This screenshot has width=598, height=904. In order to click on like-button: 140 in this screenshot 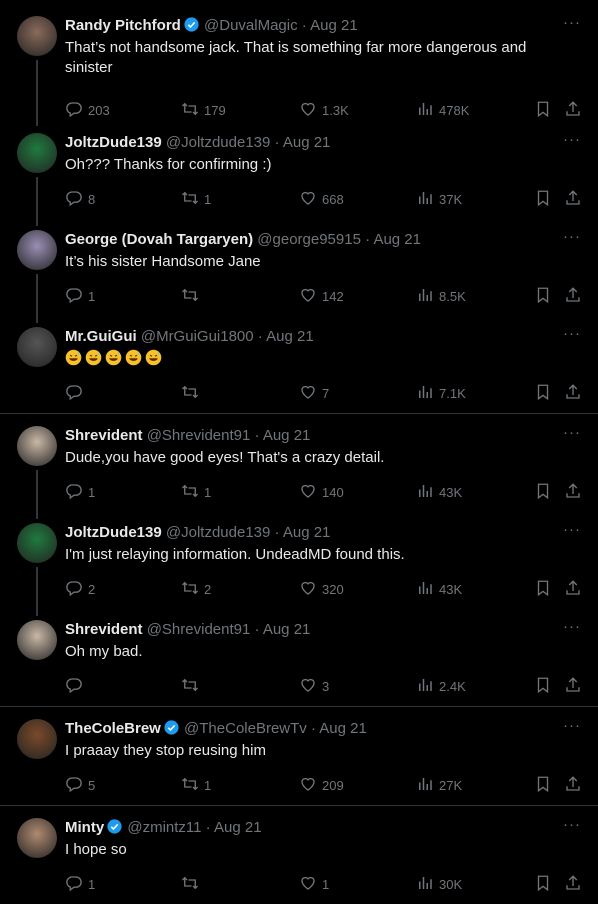, I will do `click(321, 492)`.